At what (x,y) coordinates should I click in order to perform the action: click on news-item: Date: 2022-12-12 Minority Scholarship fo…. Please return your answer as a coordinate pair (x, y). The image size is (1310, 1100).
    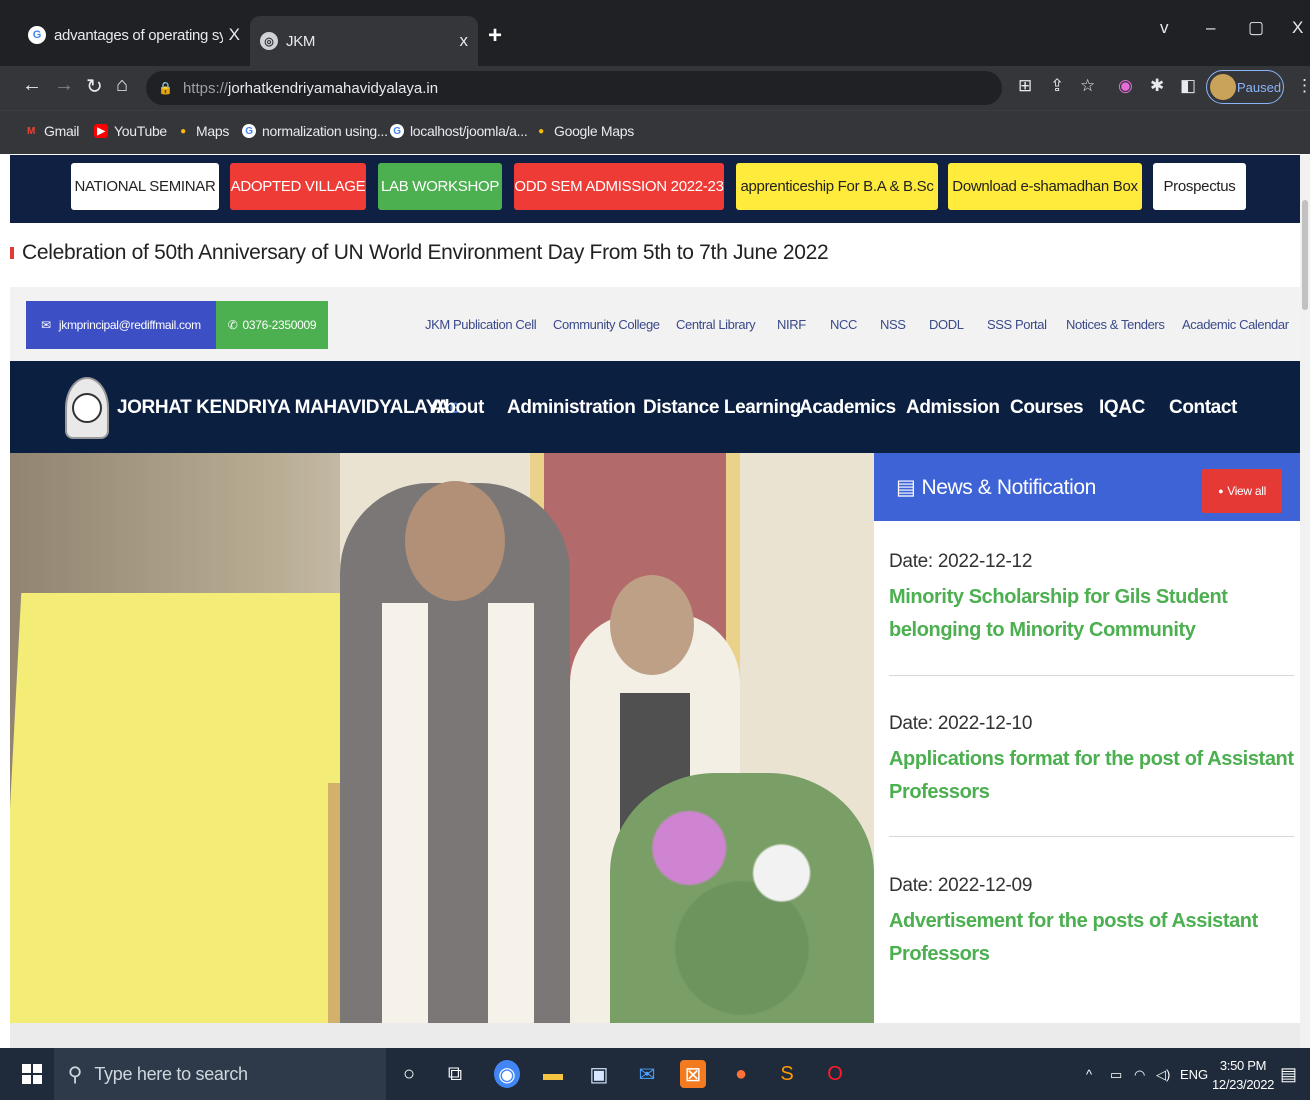
    Looking at the image, I should click on (1091, 599).